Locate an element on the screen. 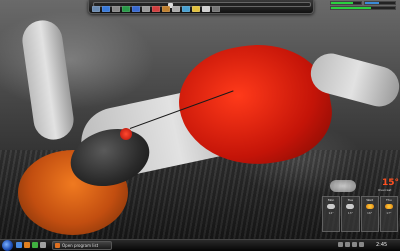 This screenshot has width=400, height=251. weather-widget: 15° Overcast Mon 14° Tue 13° Wed 16° Thu 17° is located at coordinates (361, 206).